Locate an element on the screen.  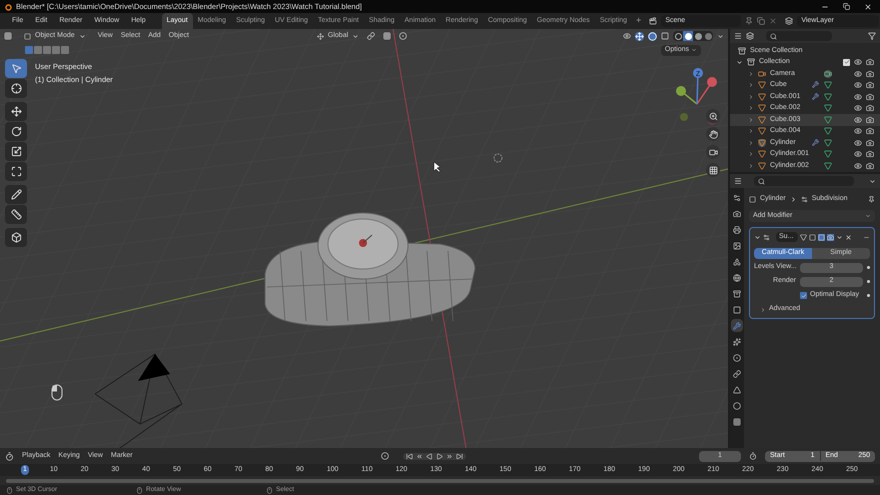
globe-icon is located at coordinates (737, 278).